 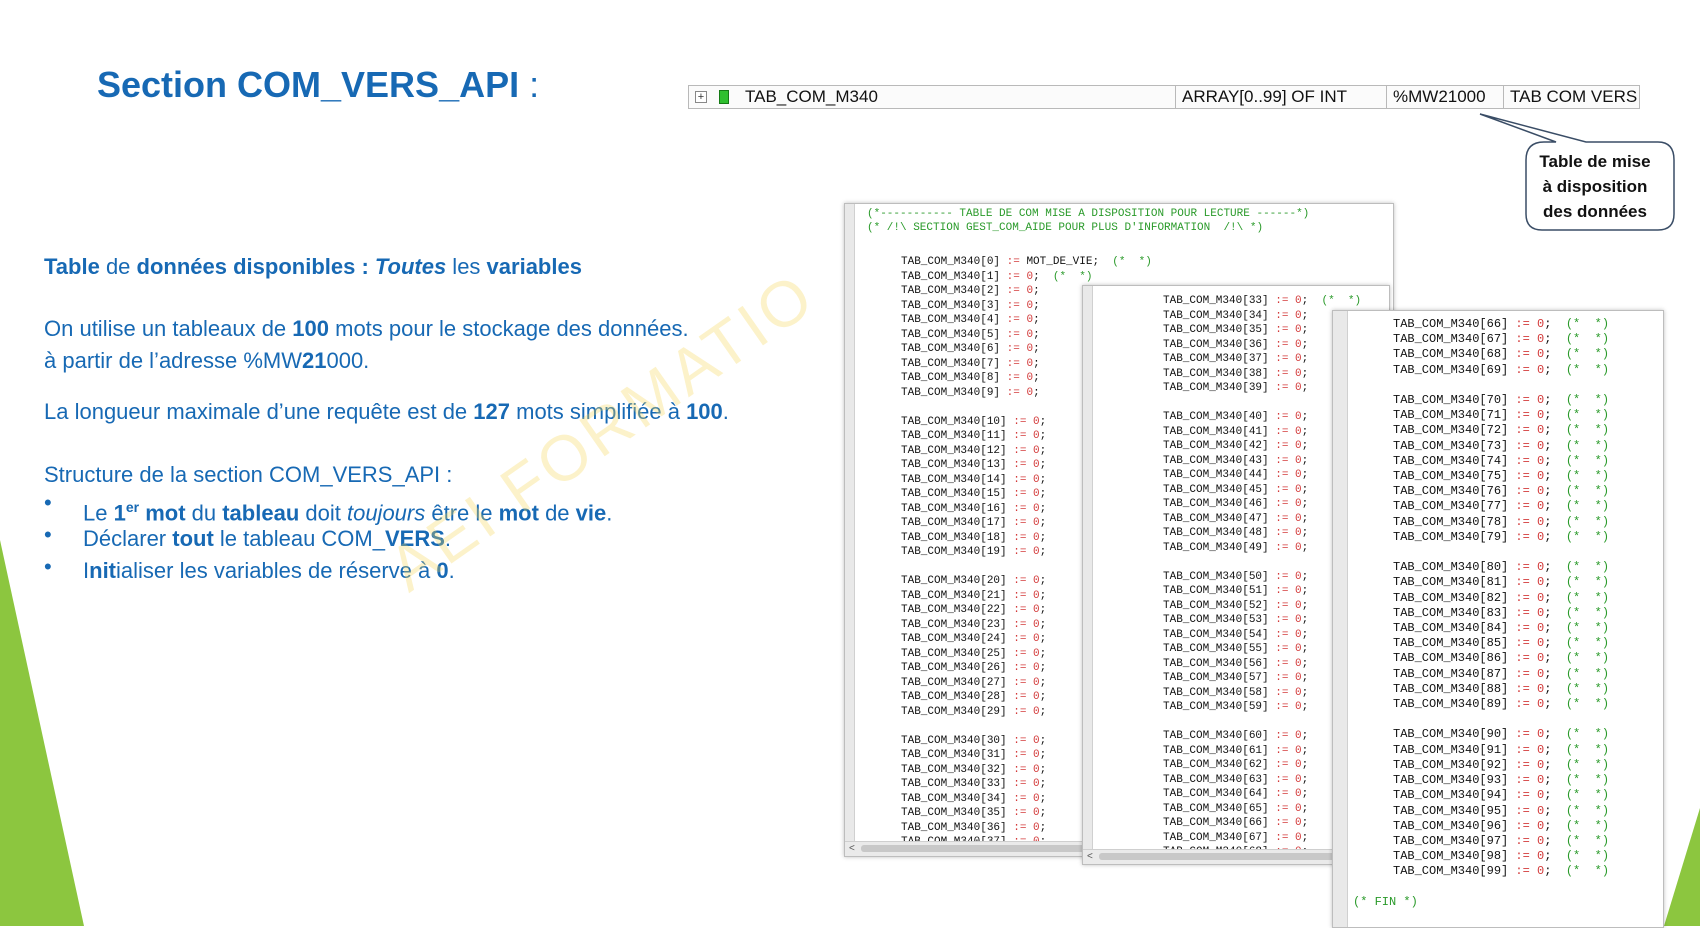 I want to click on array-element: TAB_COM_M340[15], so click(x=954, y=494).